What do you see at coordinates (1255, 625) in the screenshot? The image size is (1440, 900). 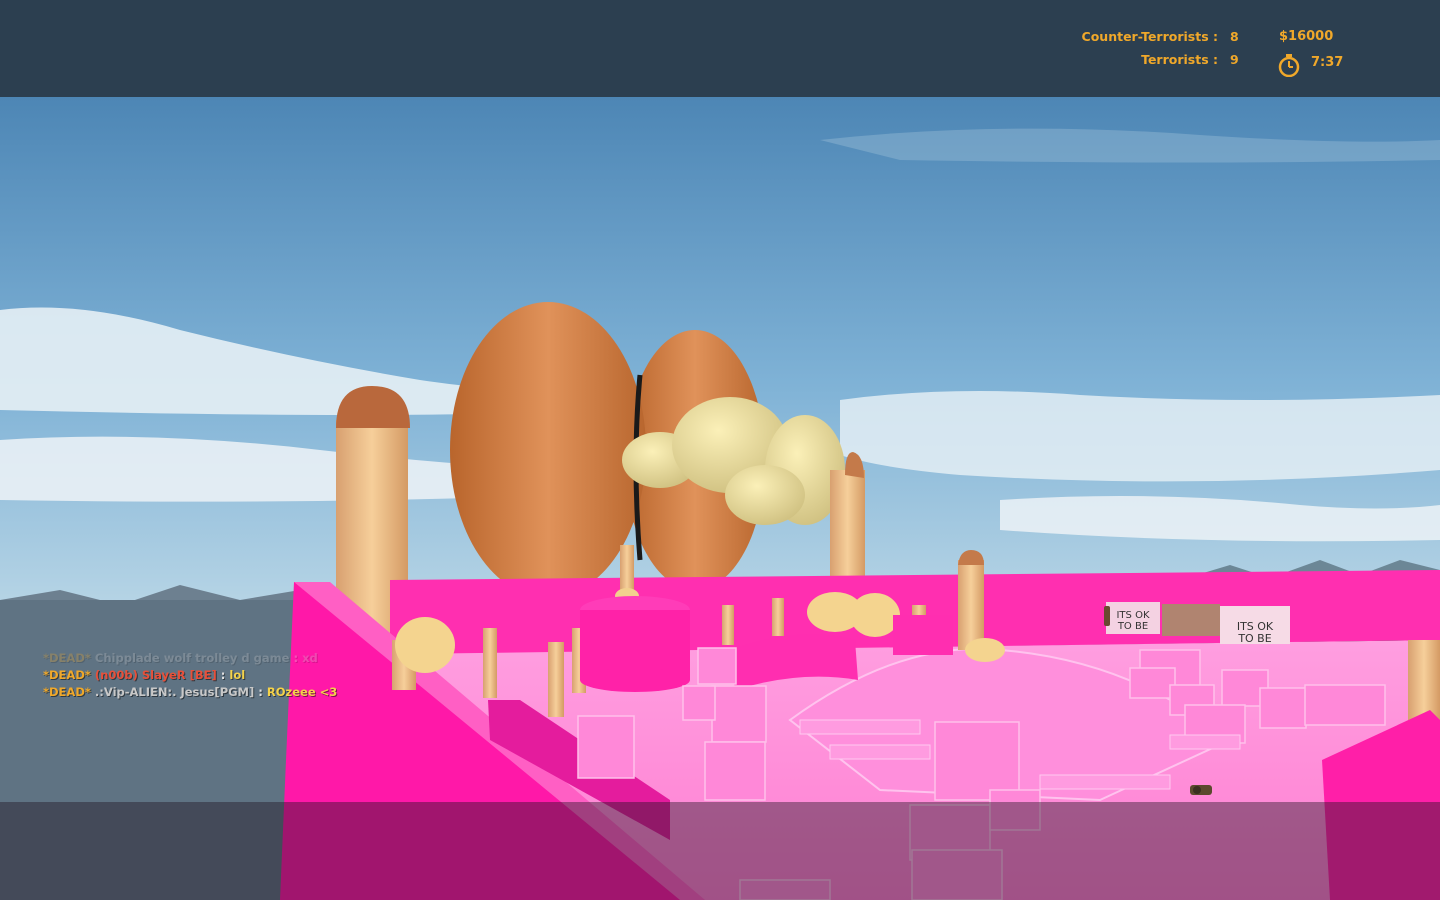 I see `poster-sign-2: ITS OK TO BE` at bounding box center [1255, 625].